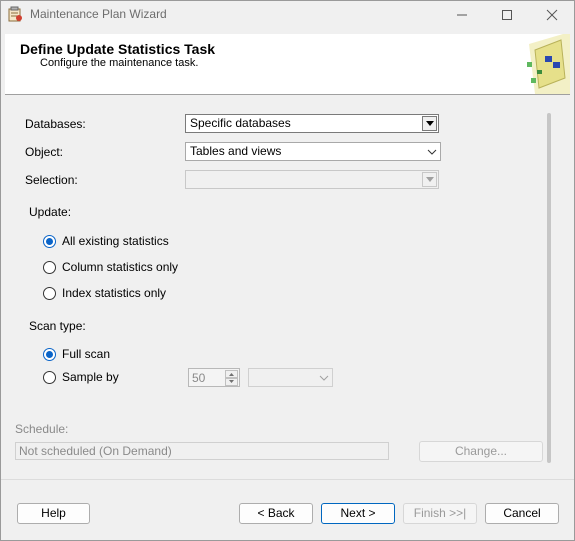 The width and height of the screenshot is (575, 541). I want to click on selection-dropdown-button, so click(429, 179).